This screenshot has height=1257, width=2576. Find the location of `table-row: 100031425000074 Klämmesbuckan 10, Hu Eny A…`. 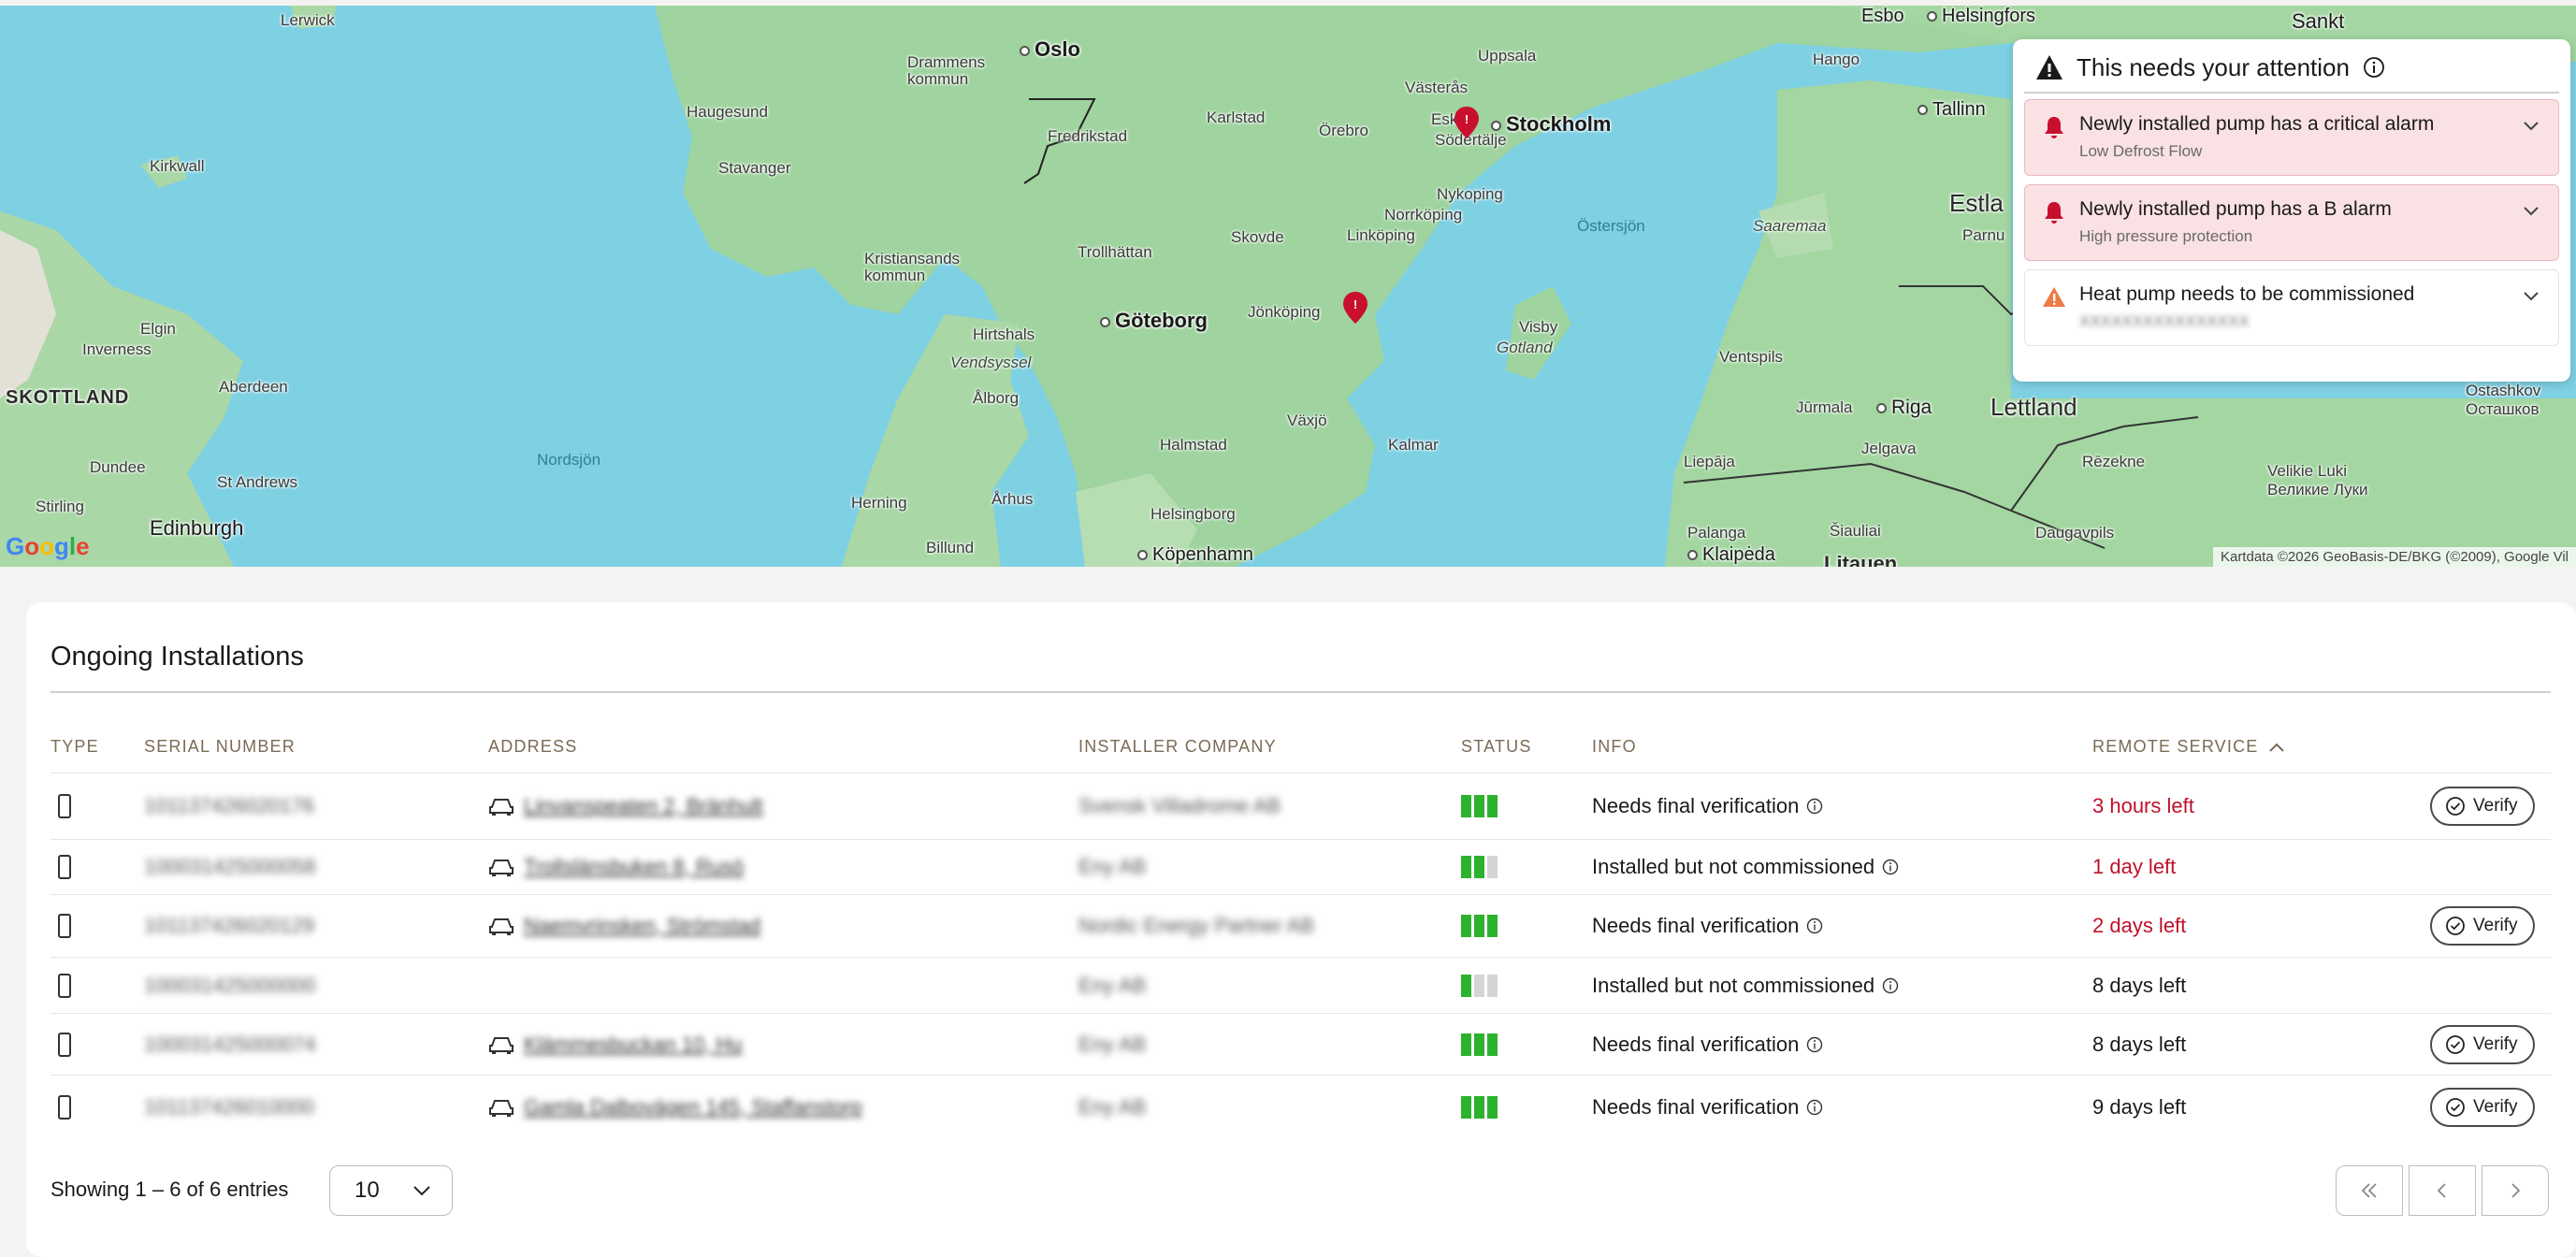

table-row: 100031425000074 Klämmesbuckan 10, Hu Eny A… is located at coordinates (1301, 1044).